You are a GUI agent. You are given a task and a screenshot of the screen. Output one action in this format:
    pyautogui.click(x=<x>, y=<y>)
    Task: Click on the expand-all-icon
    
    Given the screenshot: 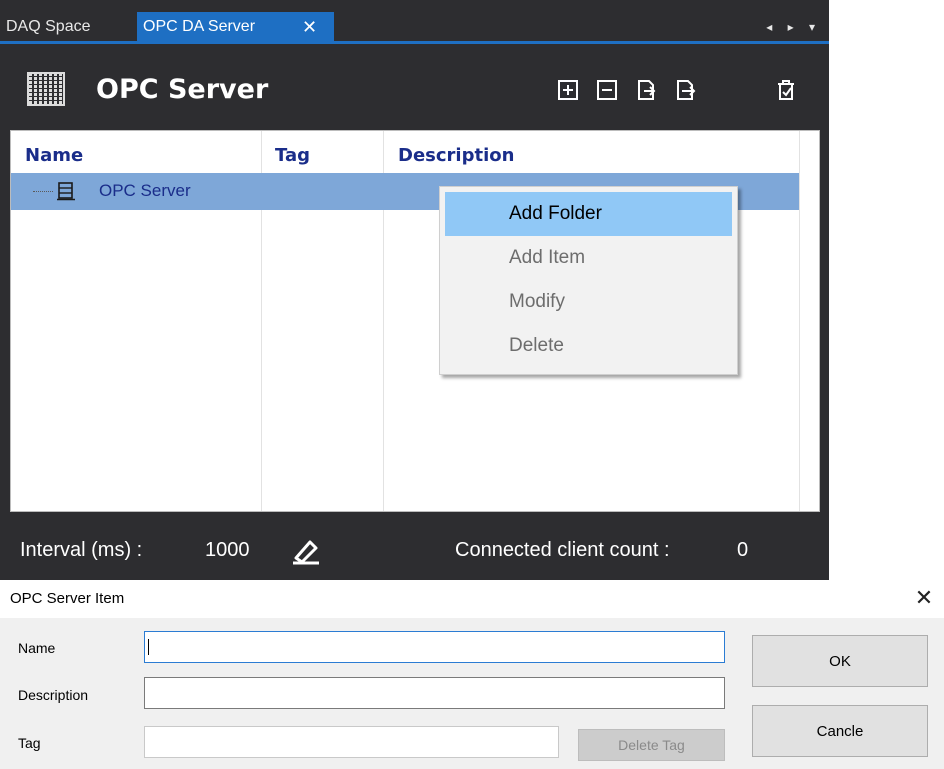 What is the action you would take?
    pyautogui.click(x=568, y=90)
    